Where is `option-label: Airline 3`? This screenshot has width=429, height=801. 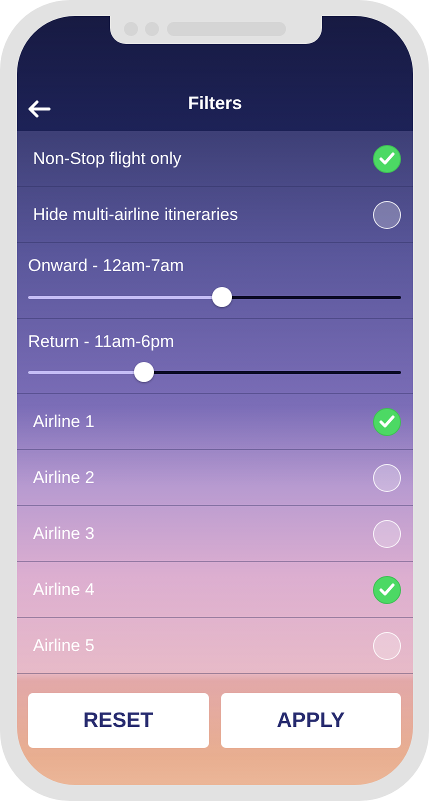
option-label: Airline 3 is located at coordinates (63, 533).